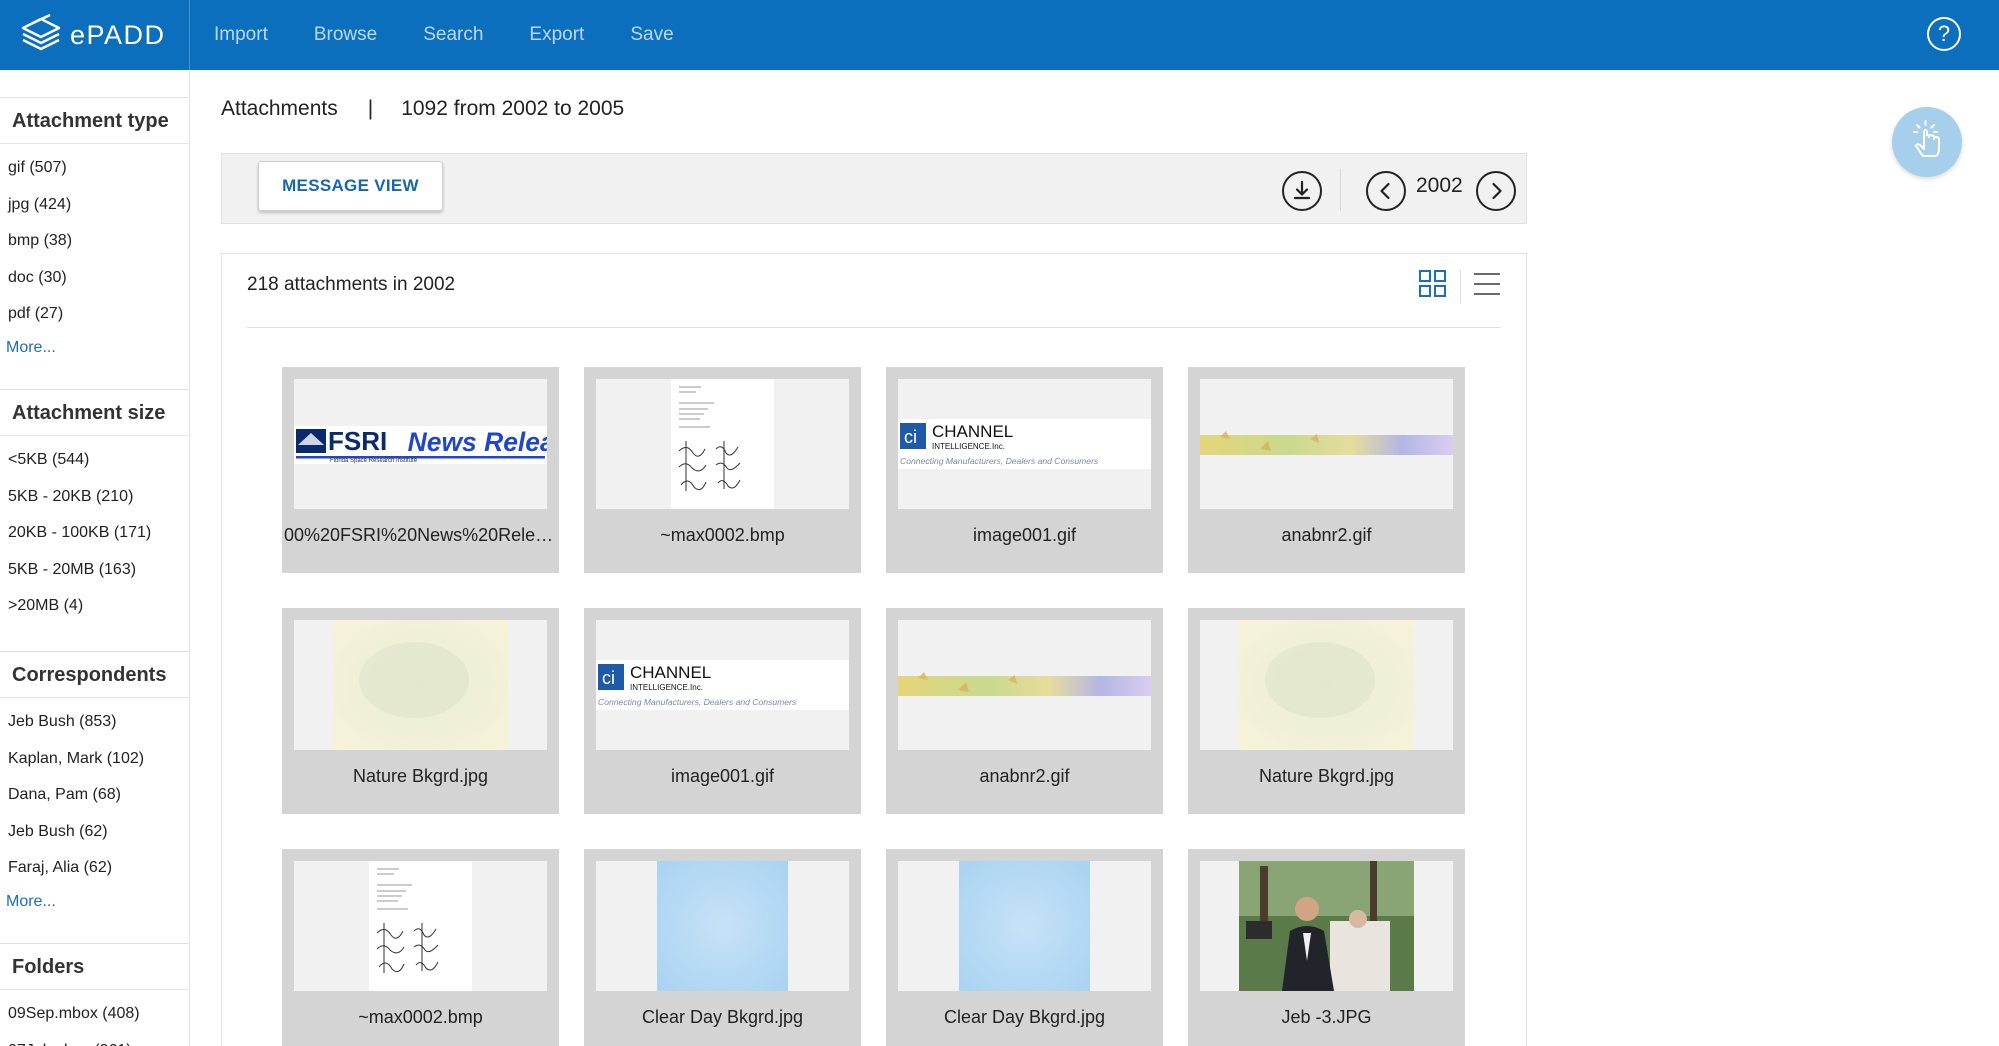  Describe the element at coordinates (345, 35) in the screenshot. I see `nav-browse: Browse` at that location.